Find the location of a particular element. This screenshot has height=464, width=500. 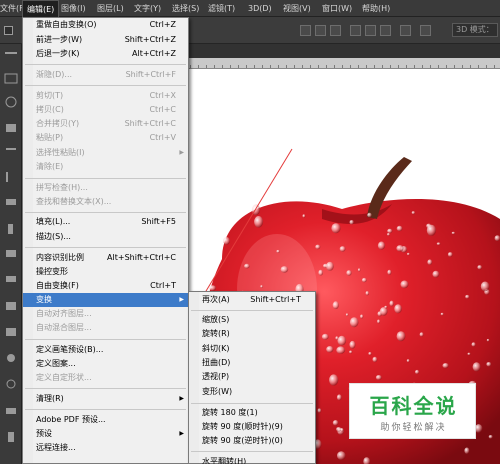

edit-menu-item: 操控变形 is located at coordinates (105, 272).